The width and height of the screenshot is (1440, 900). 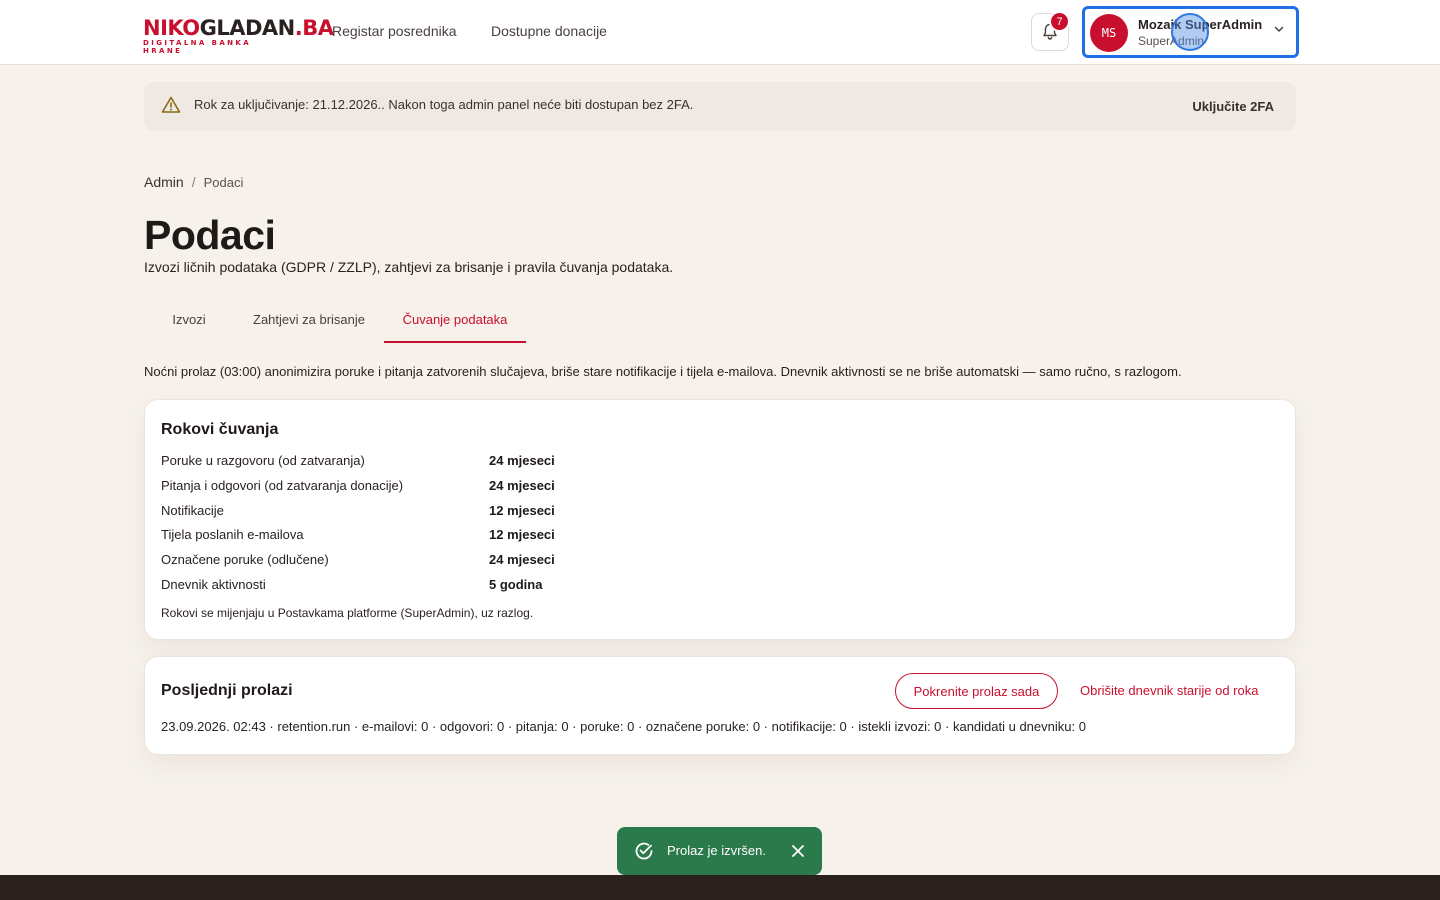 What do you see at coordinates (461, 562) in the screenshot?
I see `retention-row: Označene poruke (odlučene) 24 mjeseci` at bounding box center [461, 562].